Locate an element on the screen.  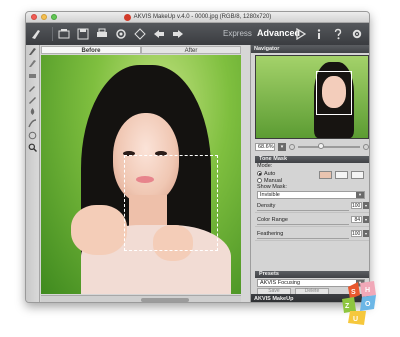
view-tabs: Before After is located at coordinates (141, 50).